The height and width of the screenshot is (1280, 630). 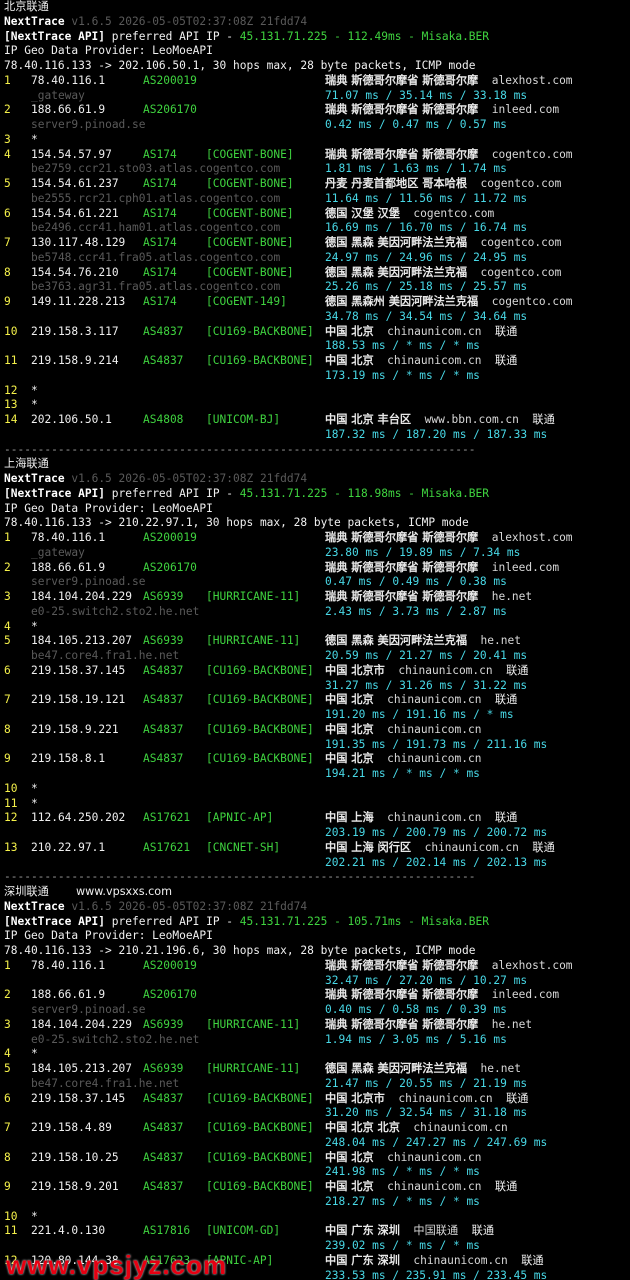 I want to click on hop-number: 10, so click(x=11, y=1216).